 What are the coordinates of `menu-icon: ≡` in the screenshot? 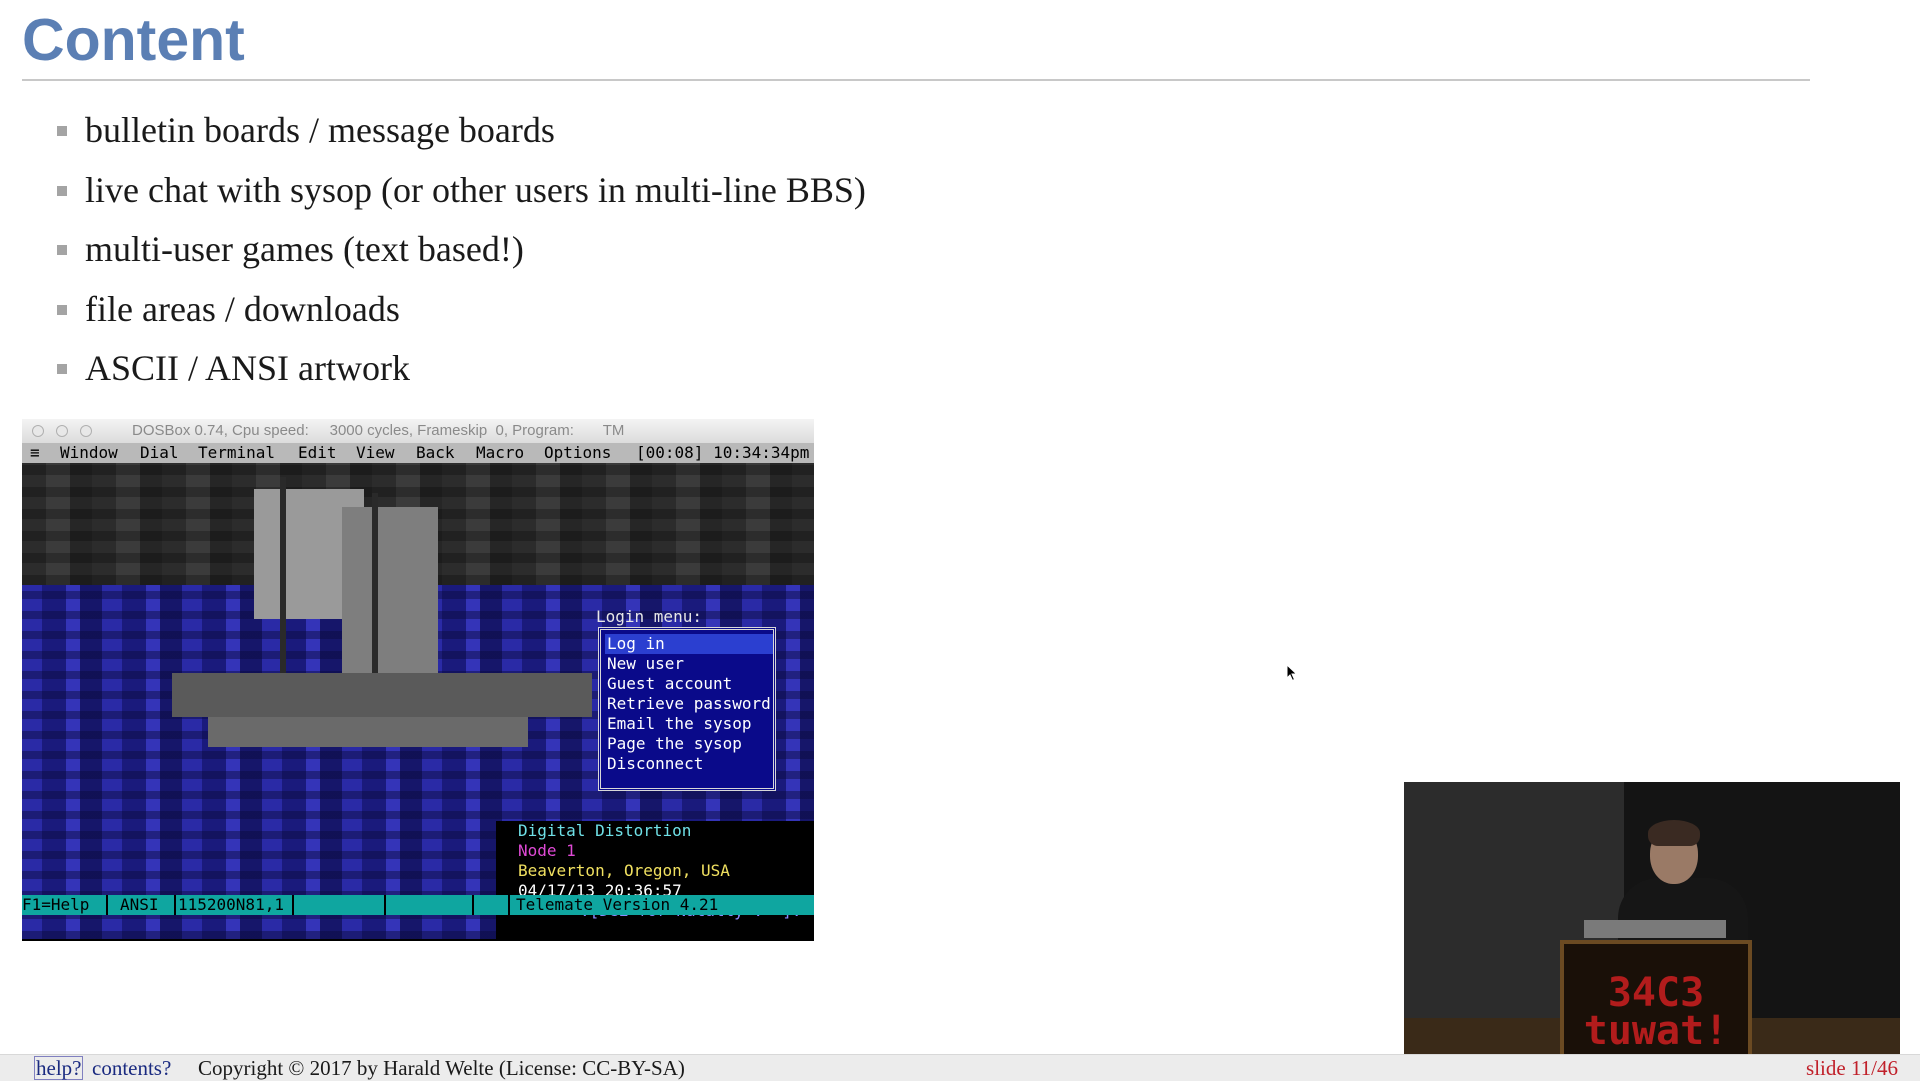 It's located at (35, 452).